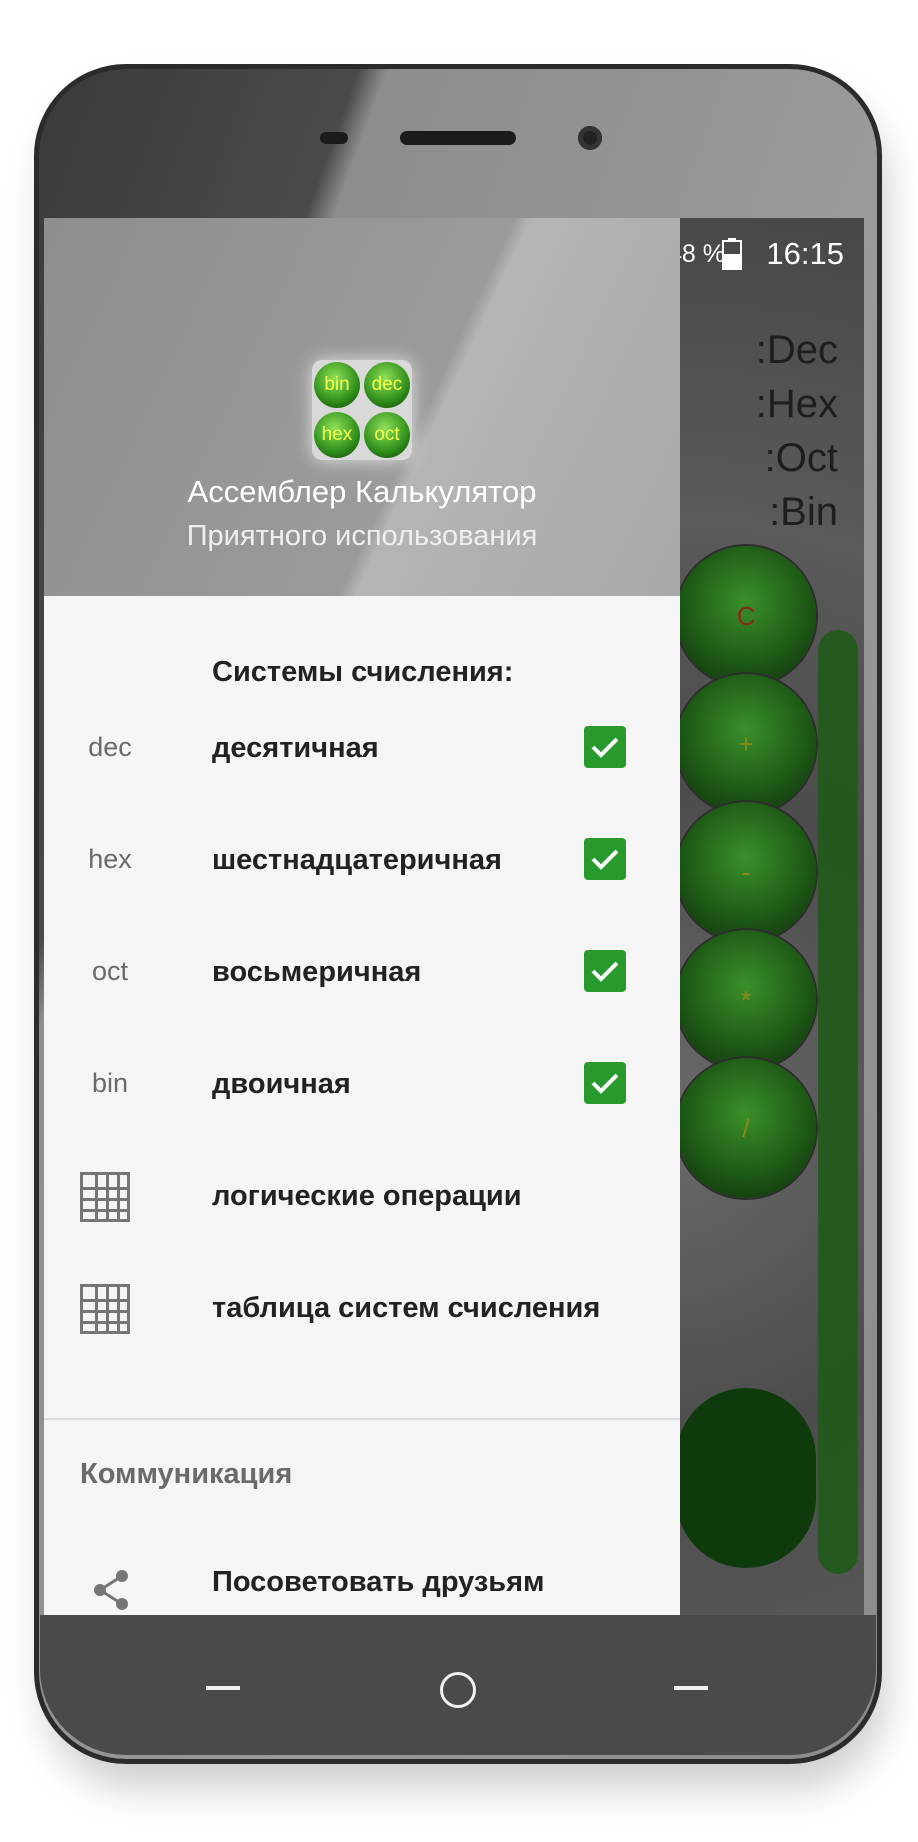 This screenshot has width=918, height=1842. What do you see at coordinates (458, 138) in the screenshot?
I see `earpiece-speaker` at bounding box center [458, 138].